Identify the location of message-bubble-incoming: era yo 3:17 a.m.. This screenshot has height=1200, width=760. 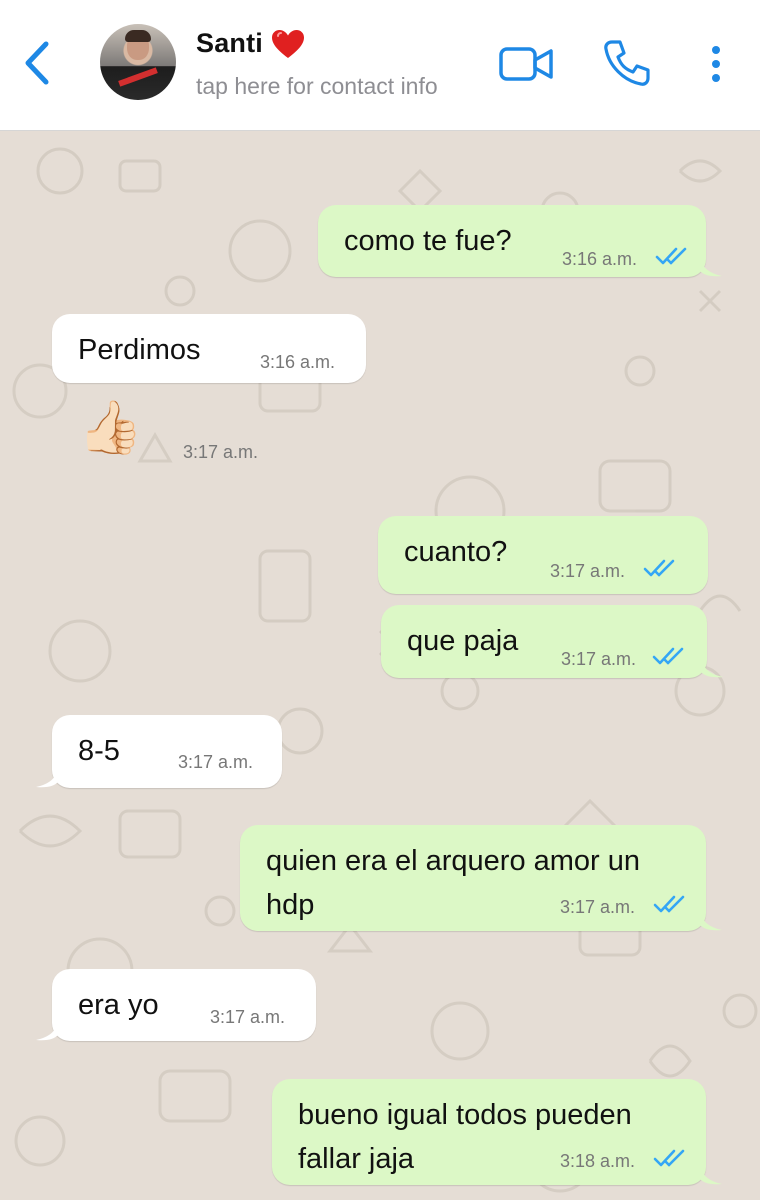
(176, 1005).